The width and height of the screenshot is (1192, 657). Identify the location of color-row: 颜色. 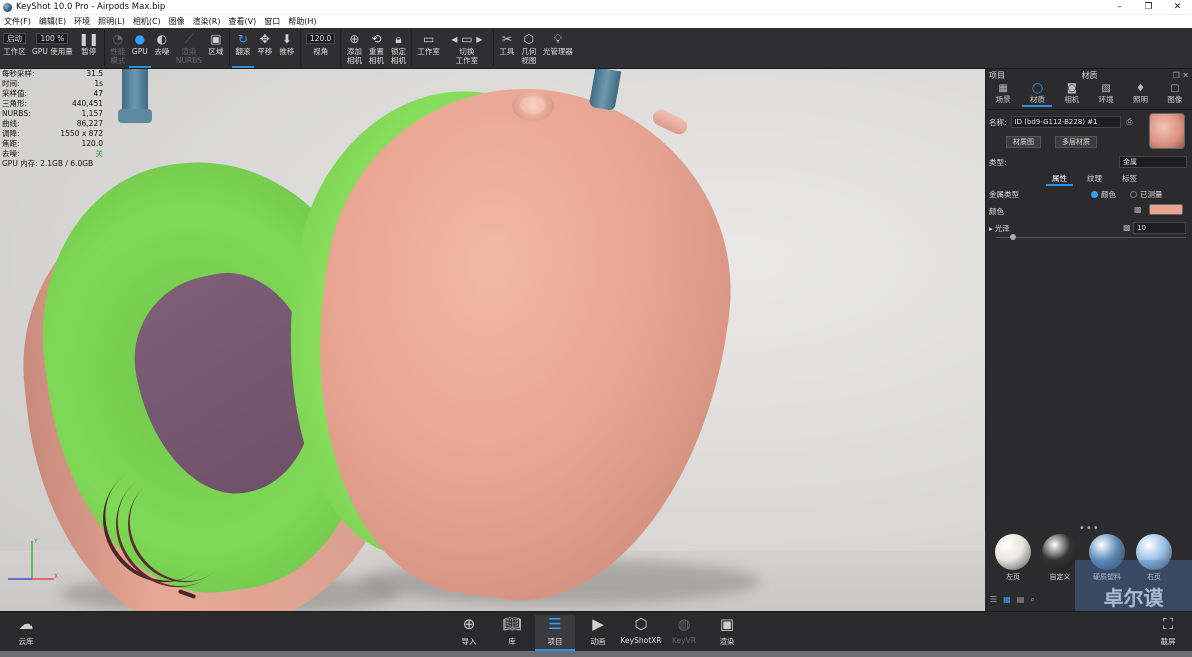
(996, 211).